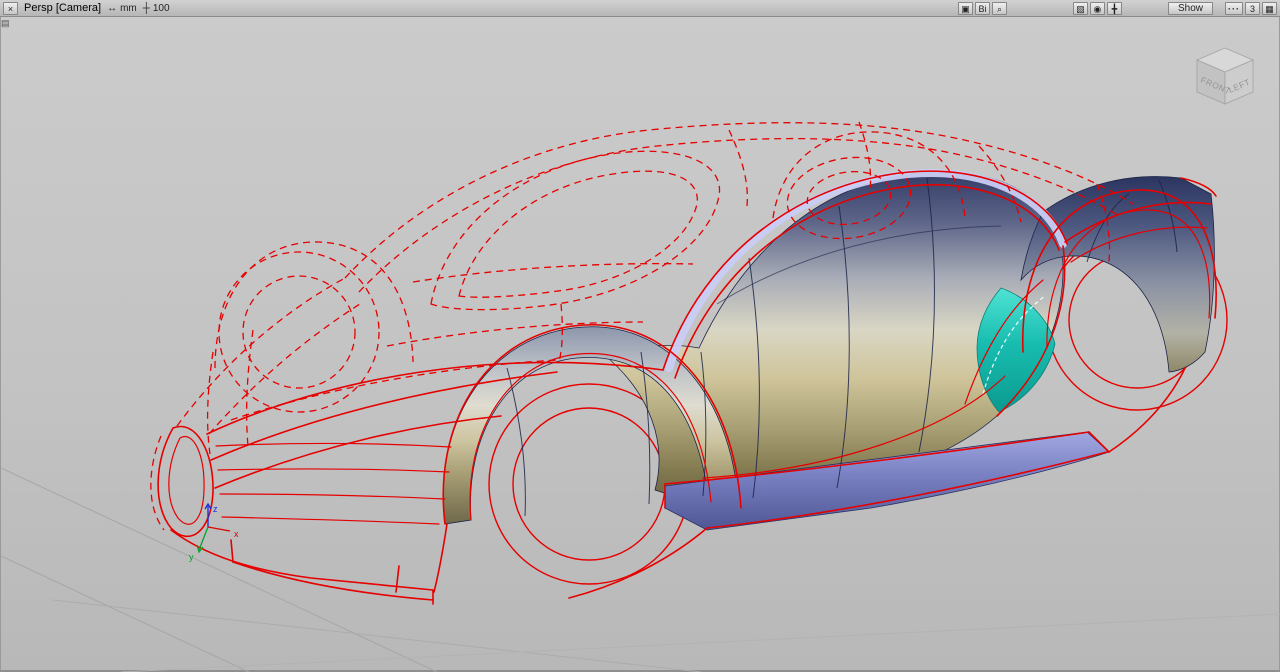 Image resolution: width=1280 pixels, height=672 pixels. I want to click on show-button: Show, so click(1190, 8).